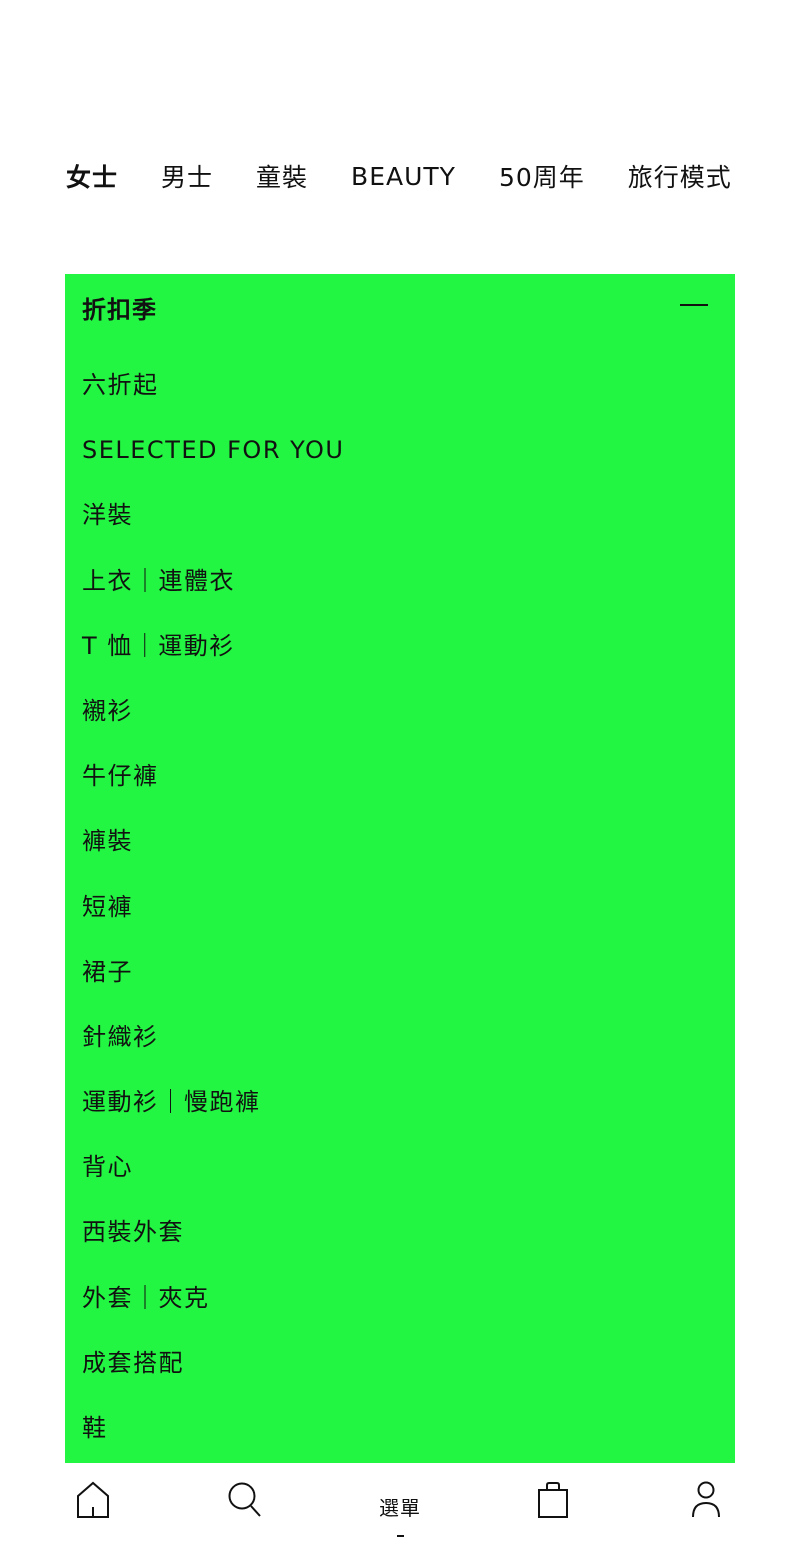 The image size is (800, 1565). Describe the element at coordinates (706, 1499) in the screenshot. I see `user-icon` at that location.